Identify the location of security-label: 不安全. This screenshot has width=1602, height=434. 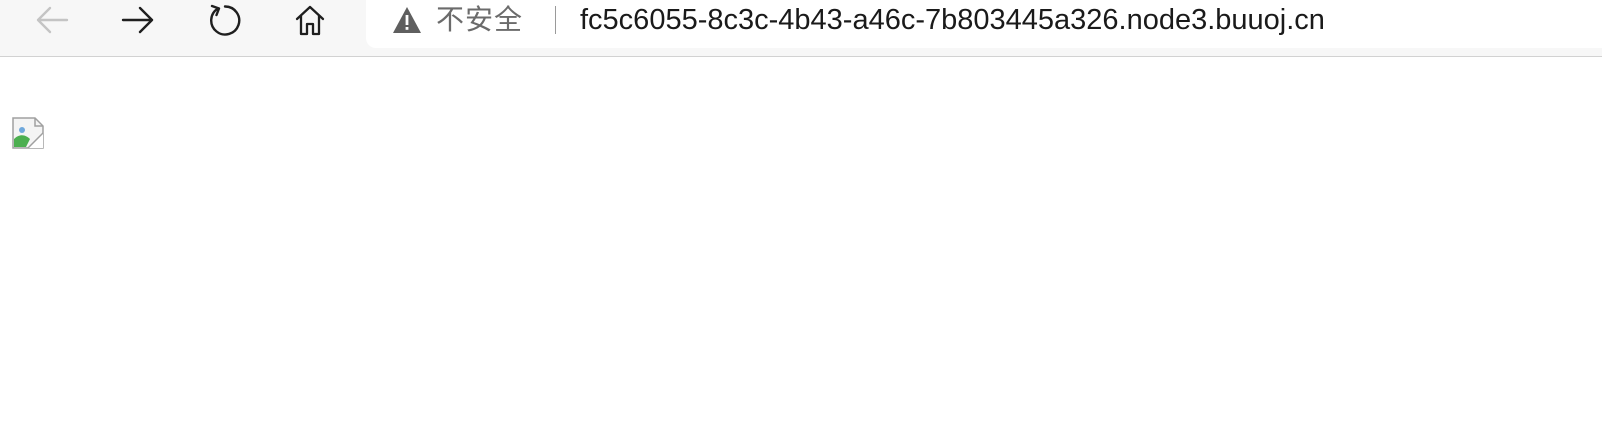
(480, 19).